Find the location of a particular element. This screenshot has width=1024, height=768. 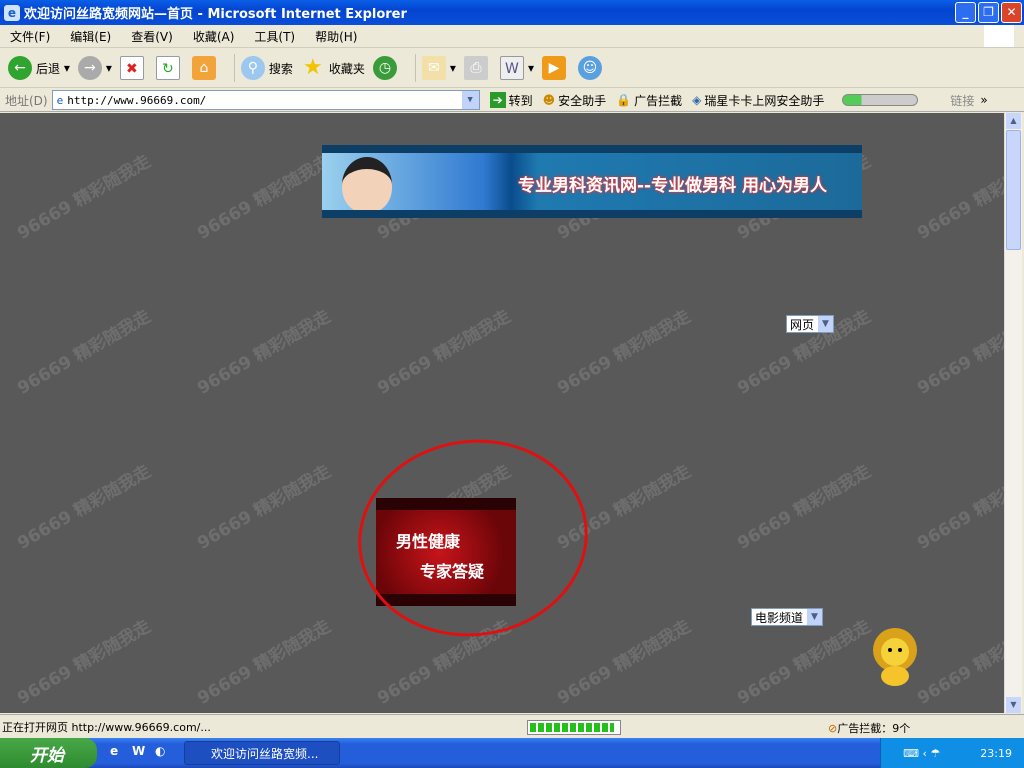

word-quicklaunch-icon: W is located at coordinates (138, 751).